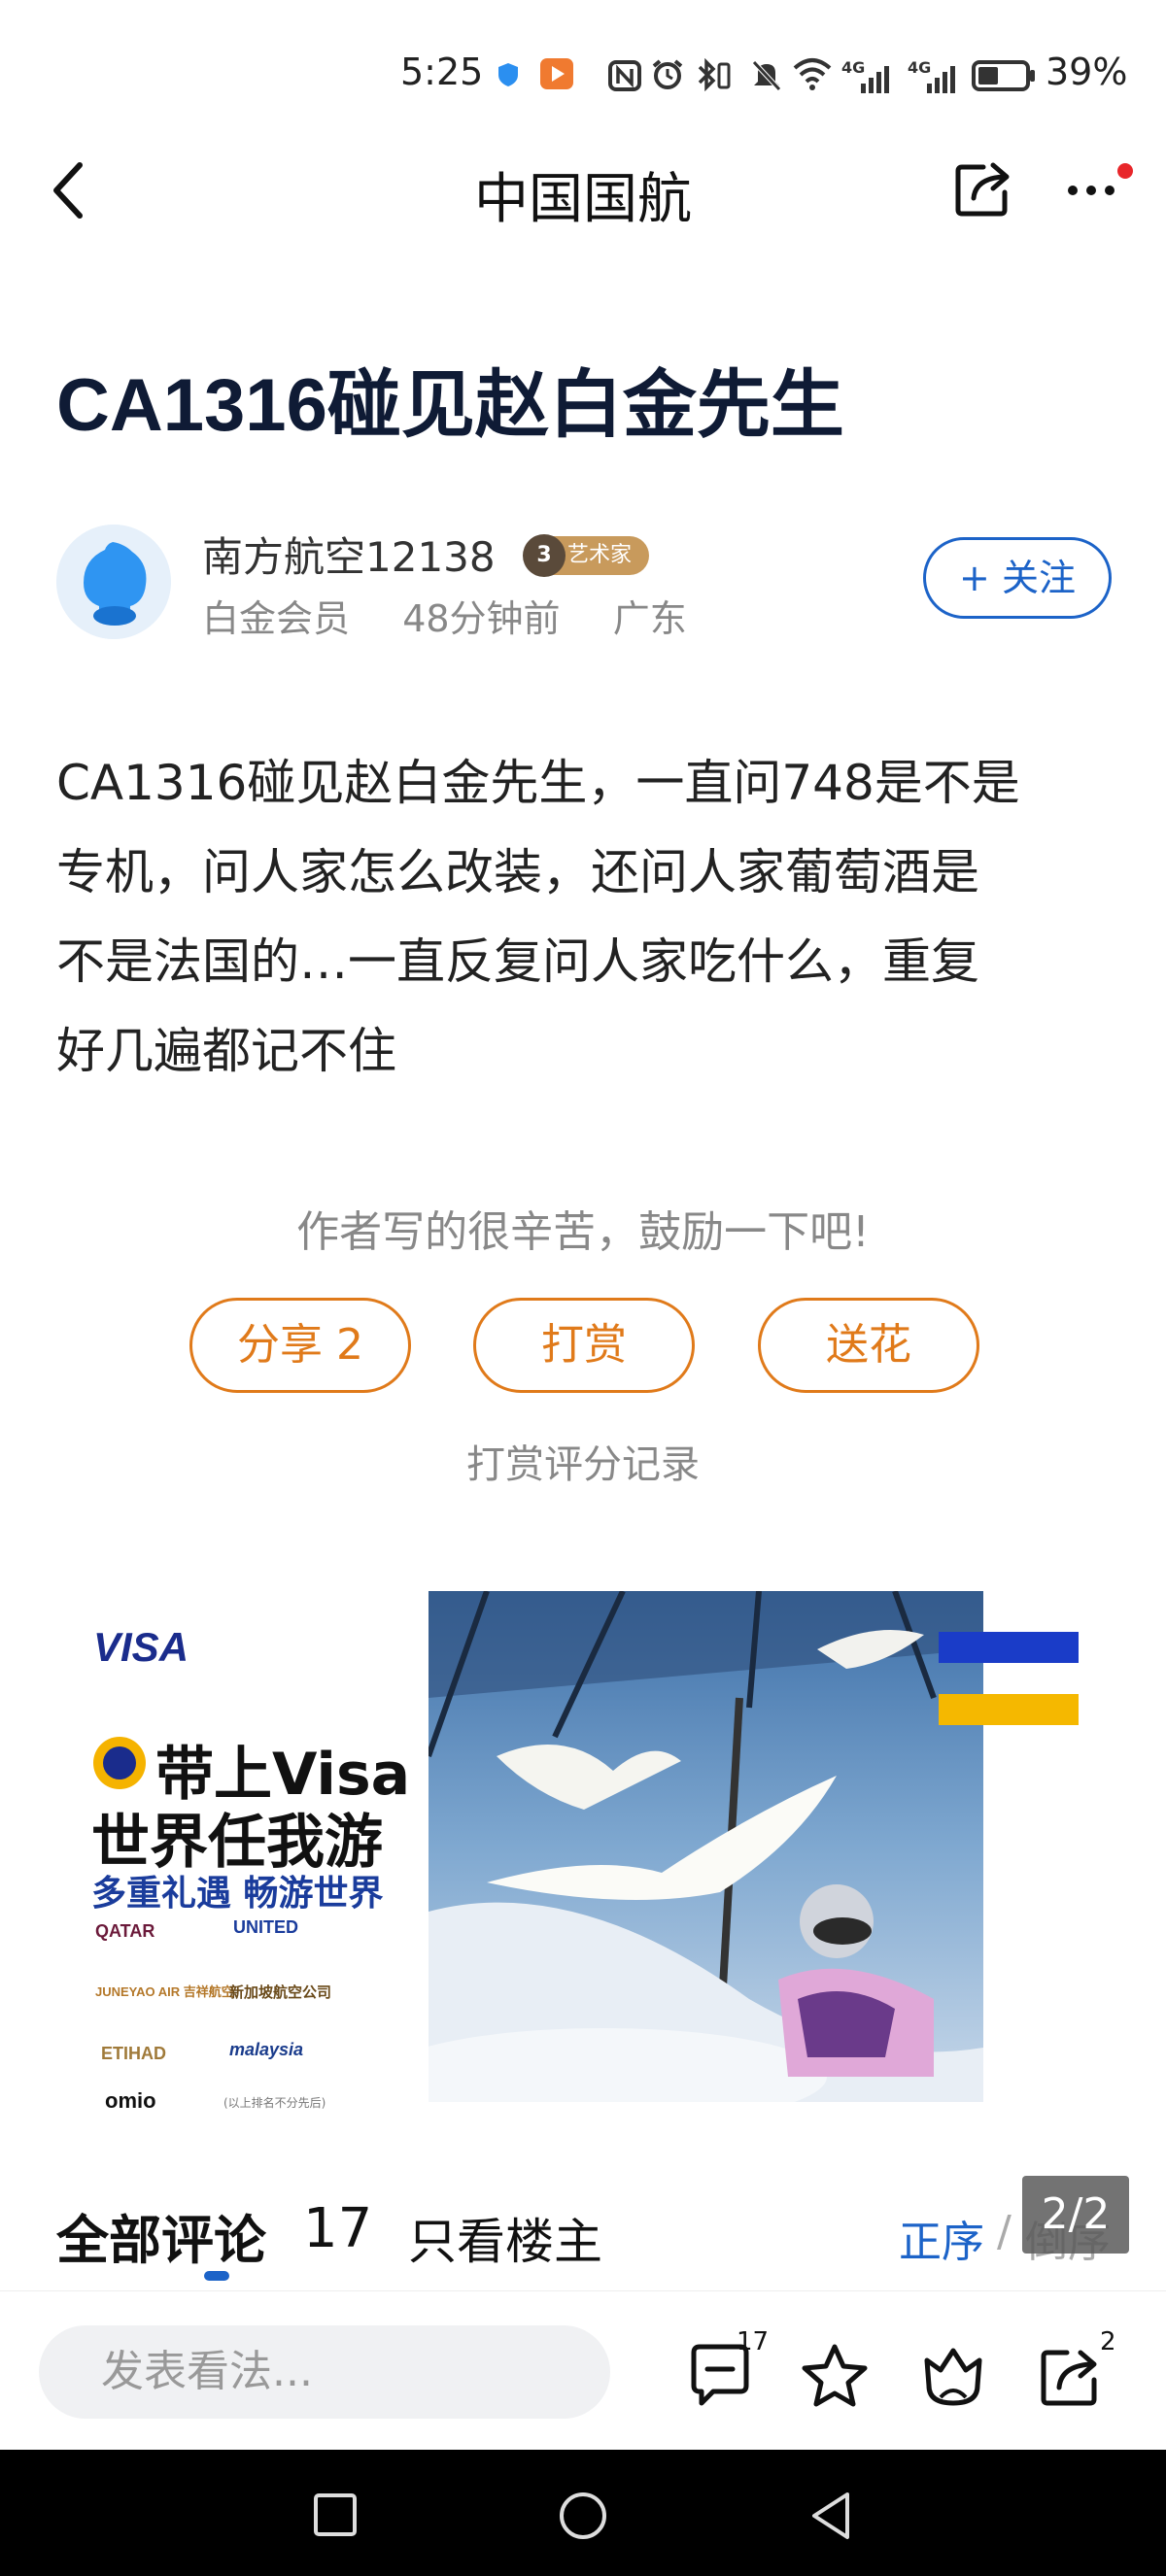  What do you see at coordinates (164, 1991) in the screenshot?
I see `partner-logo: JUNEYAO AIR 吉祥航空` at bounding box center [164, 1991].